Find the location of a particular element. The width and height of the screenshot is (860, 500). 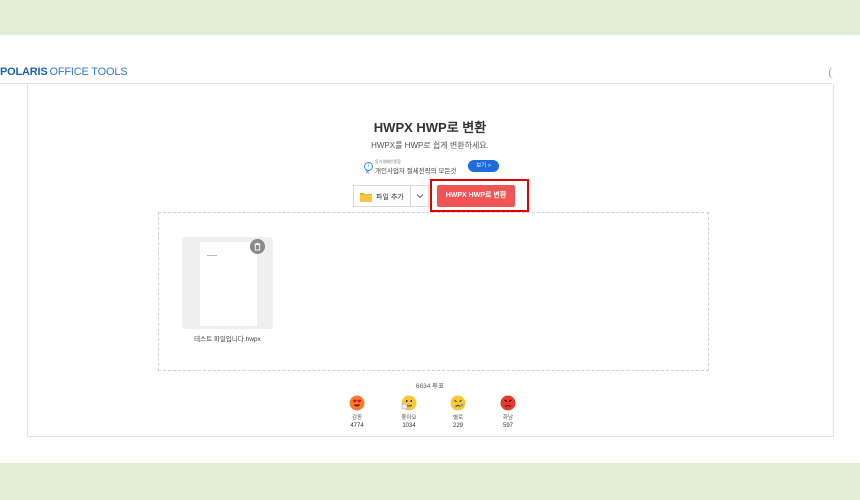

ad-banner: i ✕ 동기생배안종합 개인사업자 절세전략의 모든것 보기 > is located at coordinates (432, 167).